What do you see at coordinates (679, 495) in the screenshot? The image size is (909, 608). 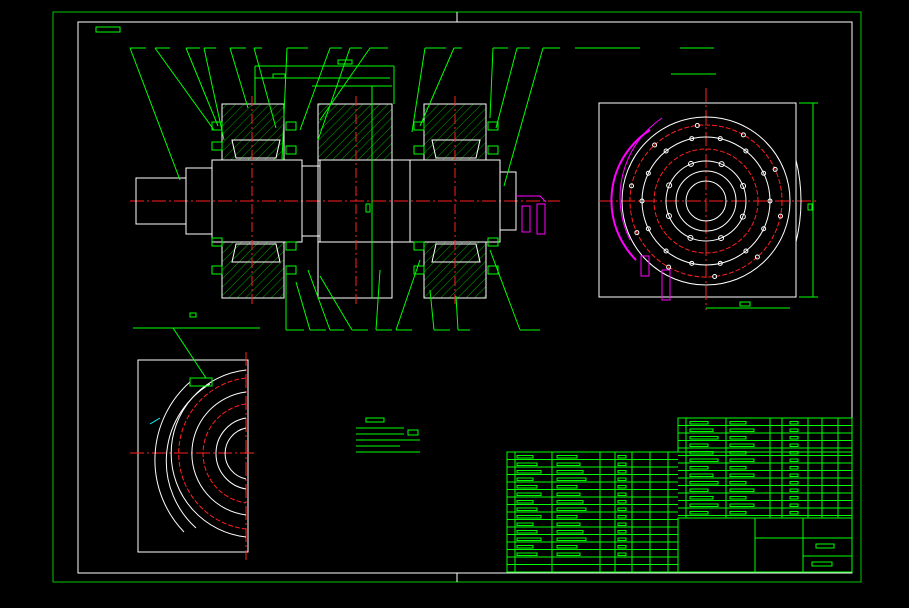 I see `bill-of-materials-table` at bounding box center [679, 495].